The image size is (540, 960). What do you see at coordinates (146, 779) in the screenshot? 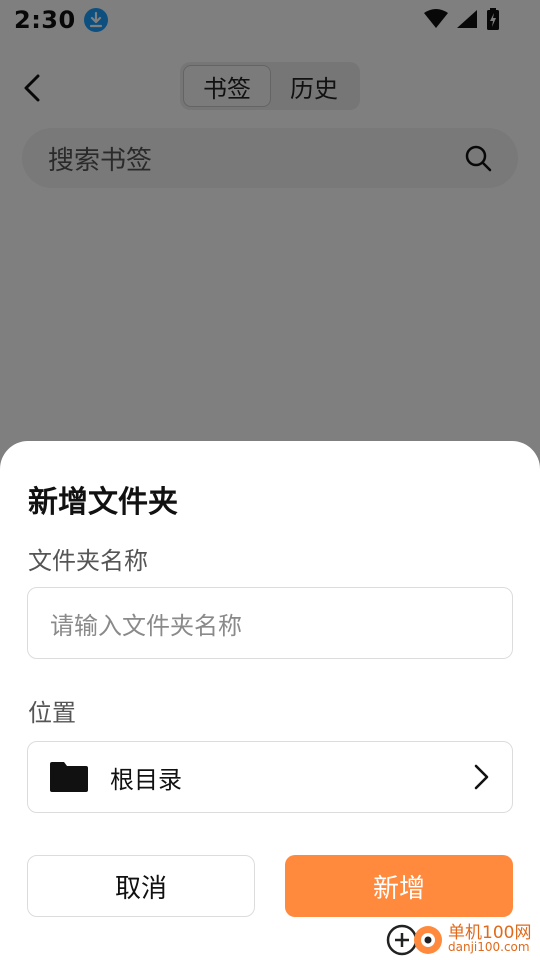
I see `location-value: 根目录` at bounding box center [146, 779].